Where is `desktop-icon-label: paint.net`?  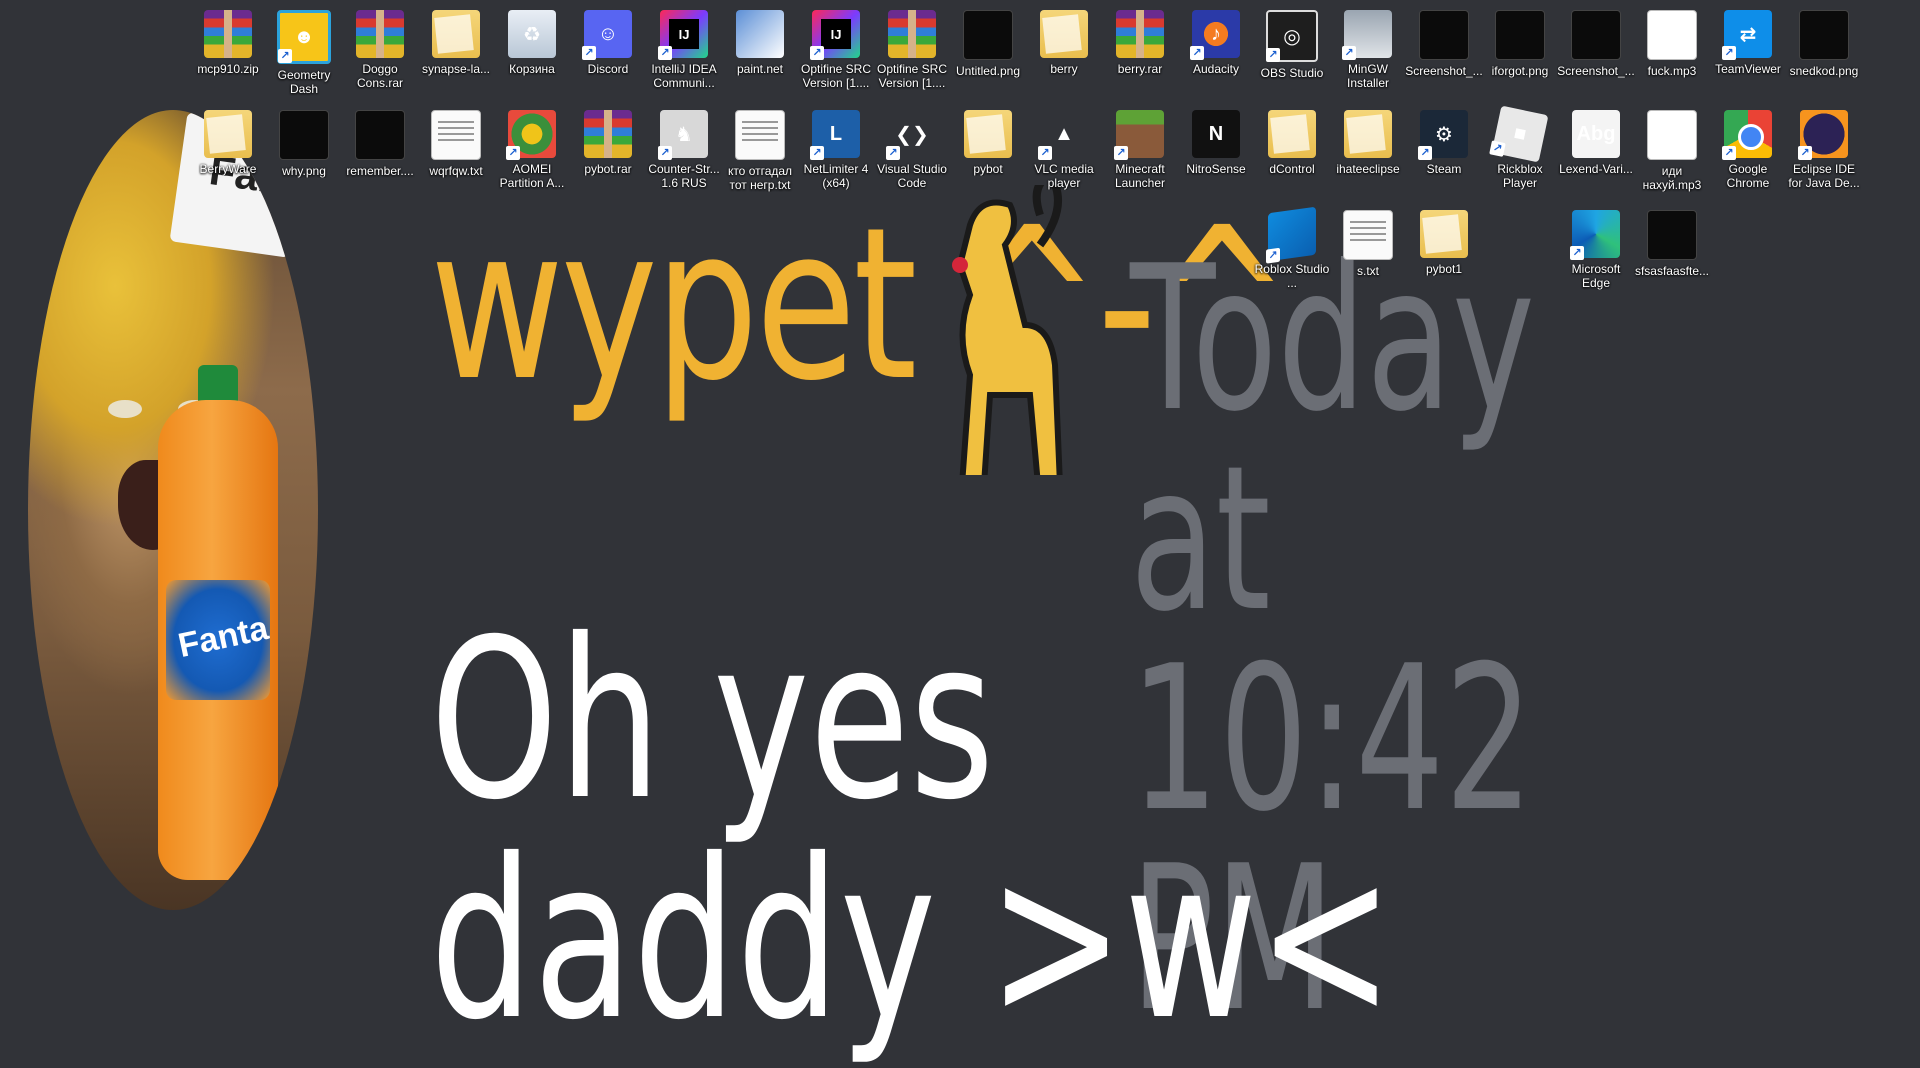
desktop-icon-label: paint.net is located at coordinates (760, 69).